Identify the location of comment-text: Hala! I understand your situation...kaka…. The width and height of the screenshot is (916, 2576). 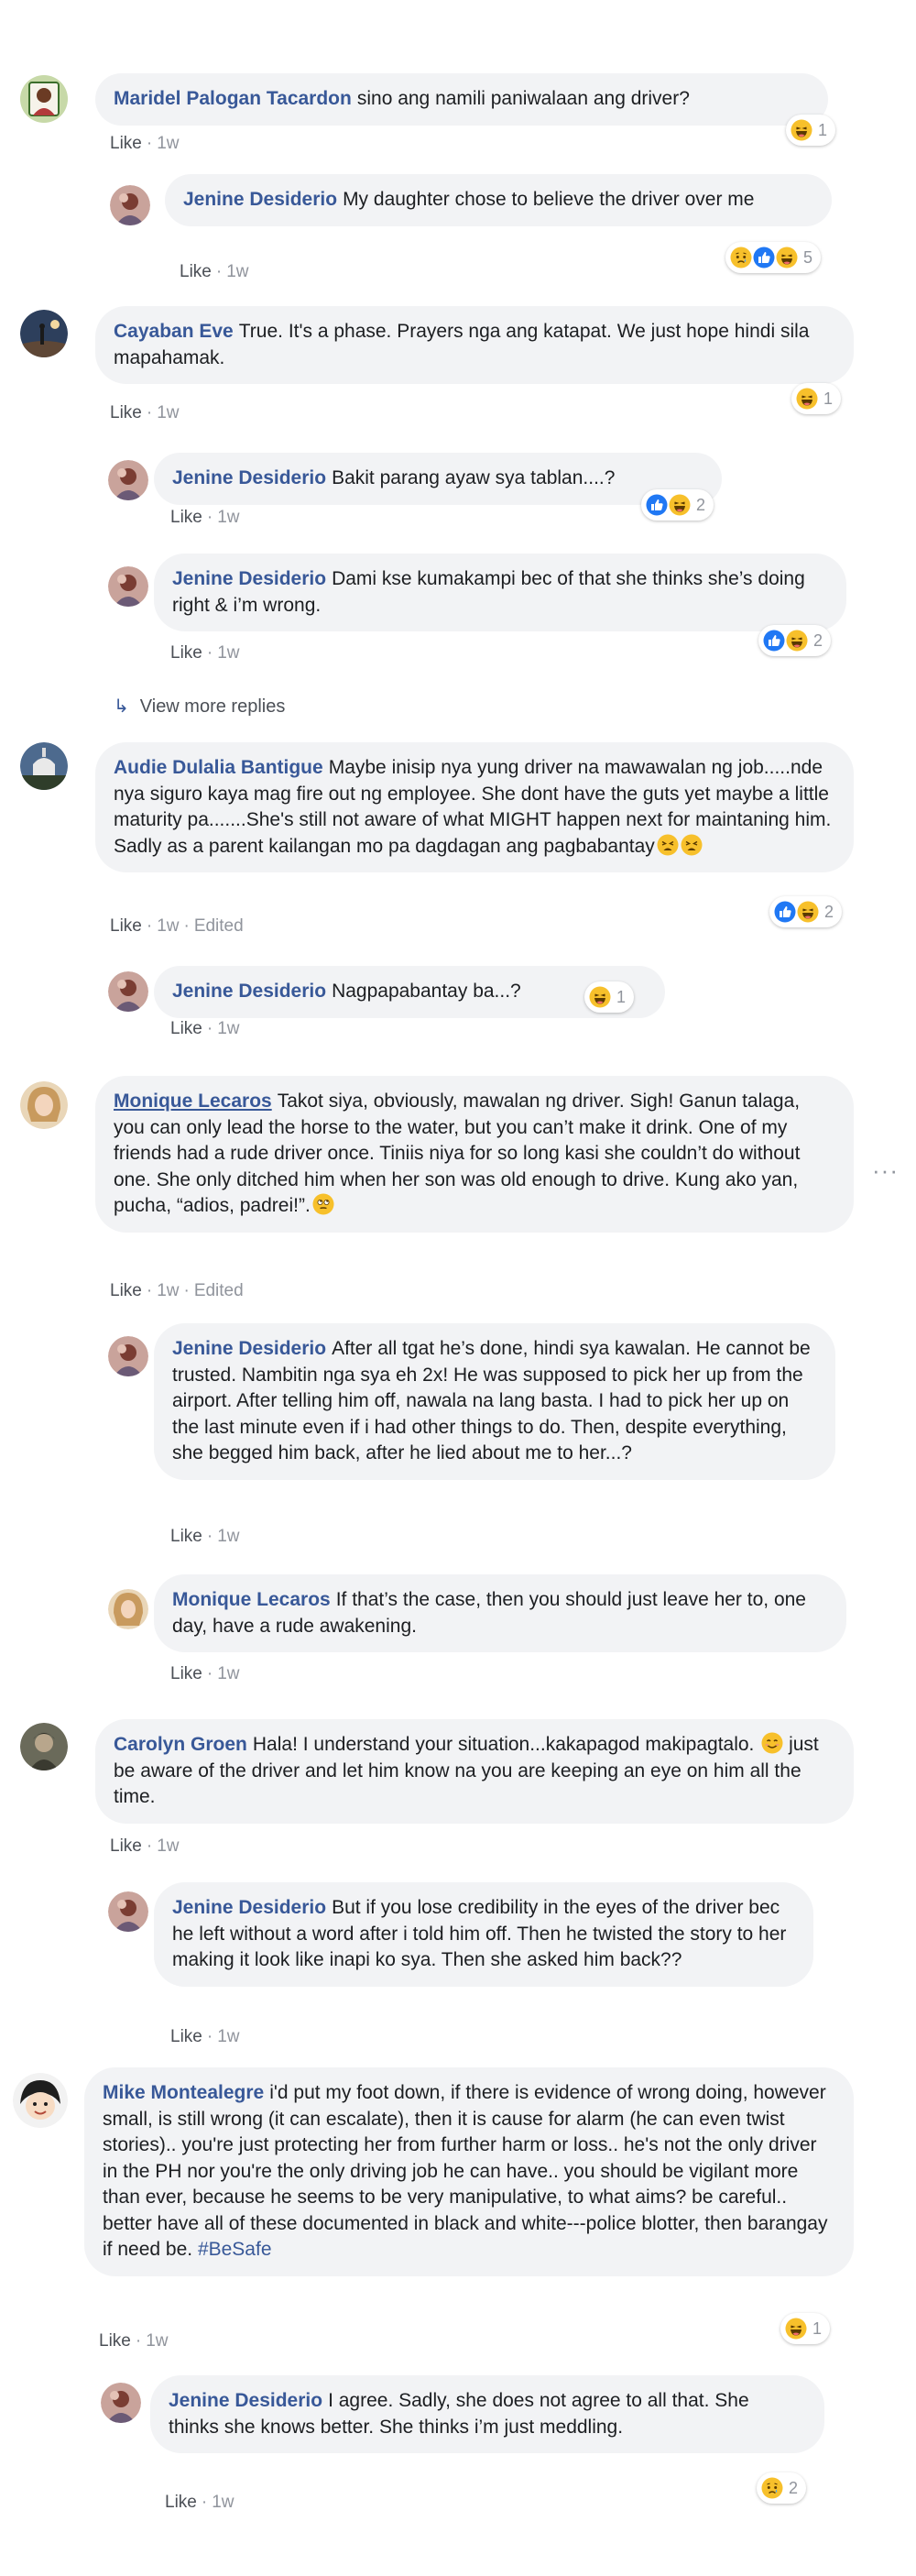
(504, 1744).